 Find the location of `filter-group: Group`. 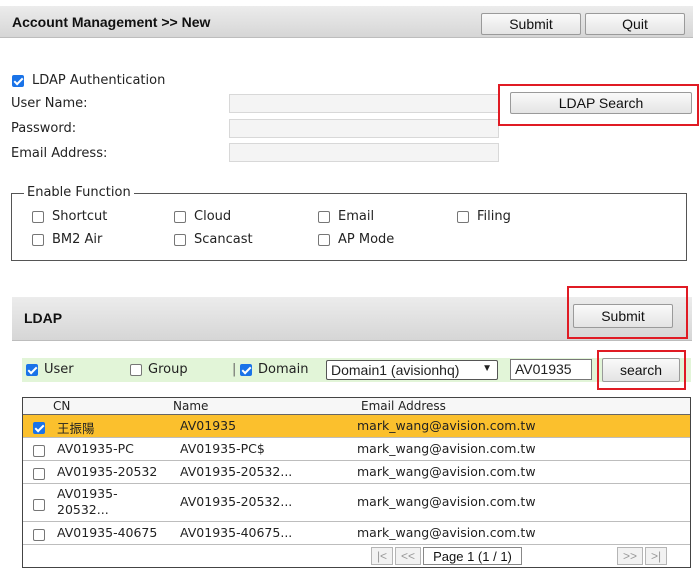

filter-group: Group is located at coordinates (159, 369).